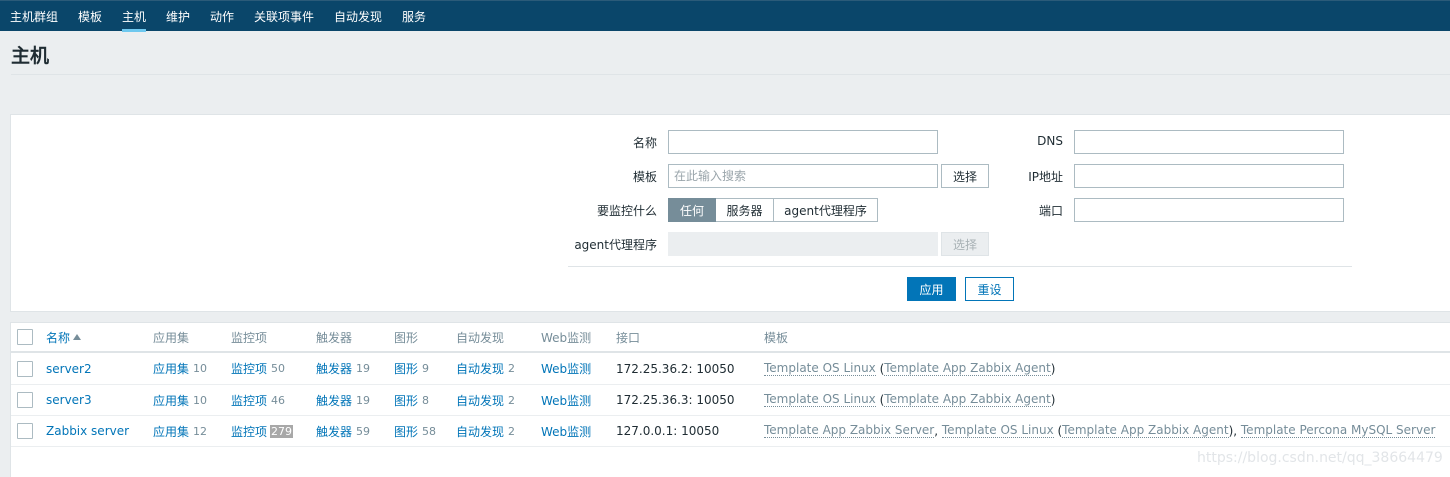 Image resolution: width=1450 pixels, height=477 pixels. What do you see at coordinates (1209, 142) in the screenshot?
I see `dns-input` at bounding box center [1209, 142].